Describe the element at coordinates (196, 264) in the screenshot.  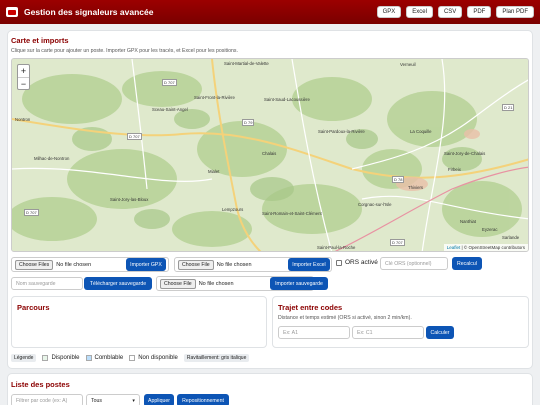
I see `choose-excel-file-button: Choose File` at that location.